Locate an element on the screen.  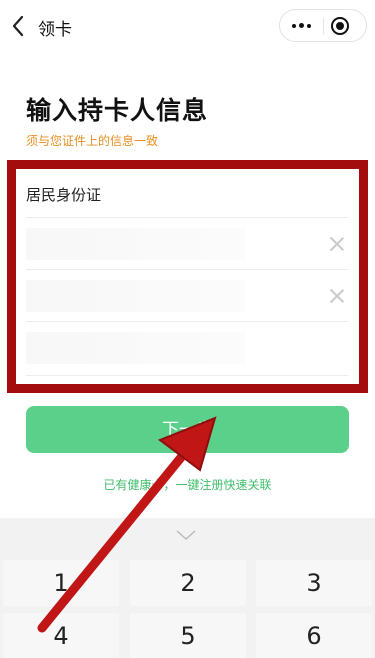
next-button: 下一步 is located at coordinates (187, 429).